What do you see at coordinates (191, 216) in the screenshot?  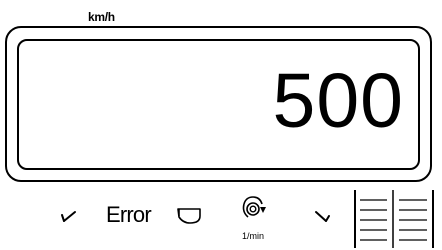 I see `hopper-icon` at bounding box center [191, 216].